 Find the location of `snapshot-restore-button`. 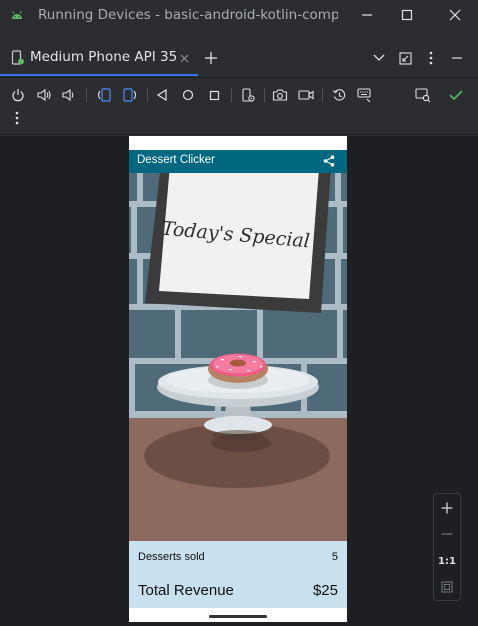

snapshot-restore-button is located at coordinates (339, 95).